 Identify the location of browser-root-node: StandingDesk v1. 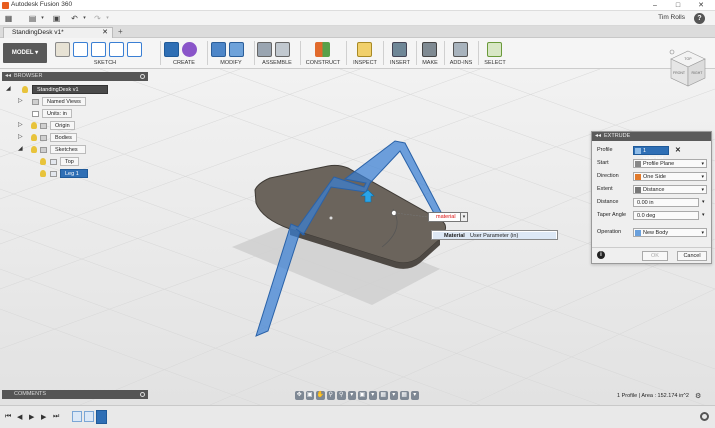
(70, 89).